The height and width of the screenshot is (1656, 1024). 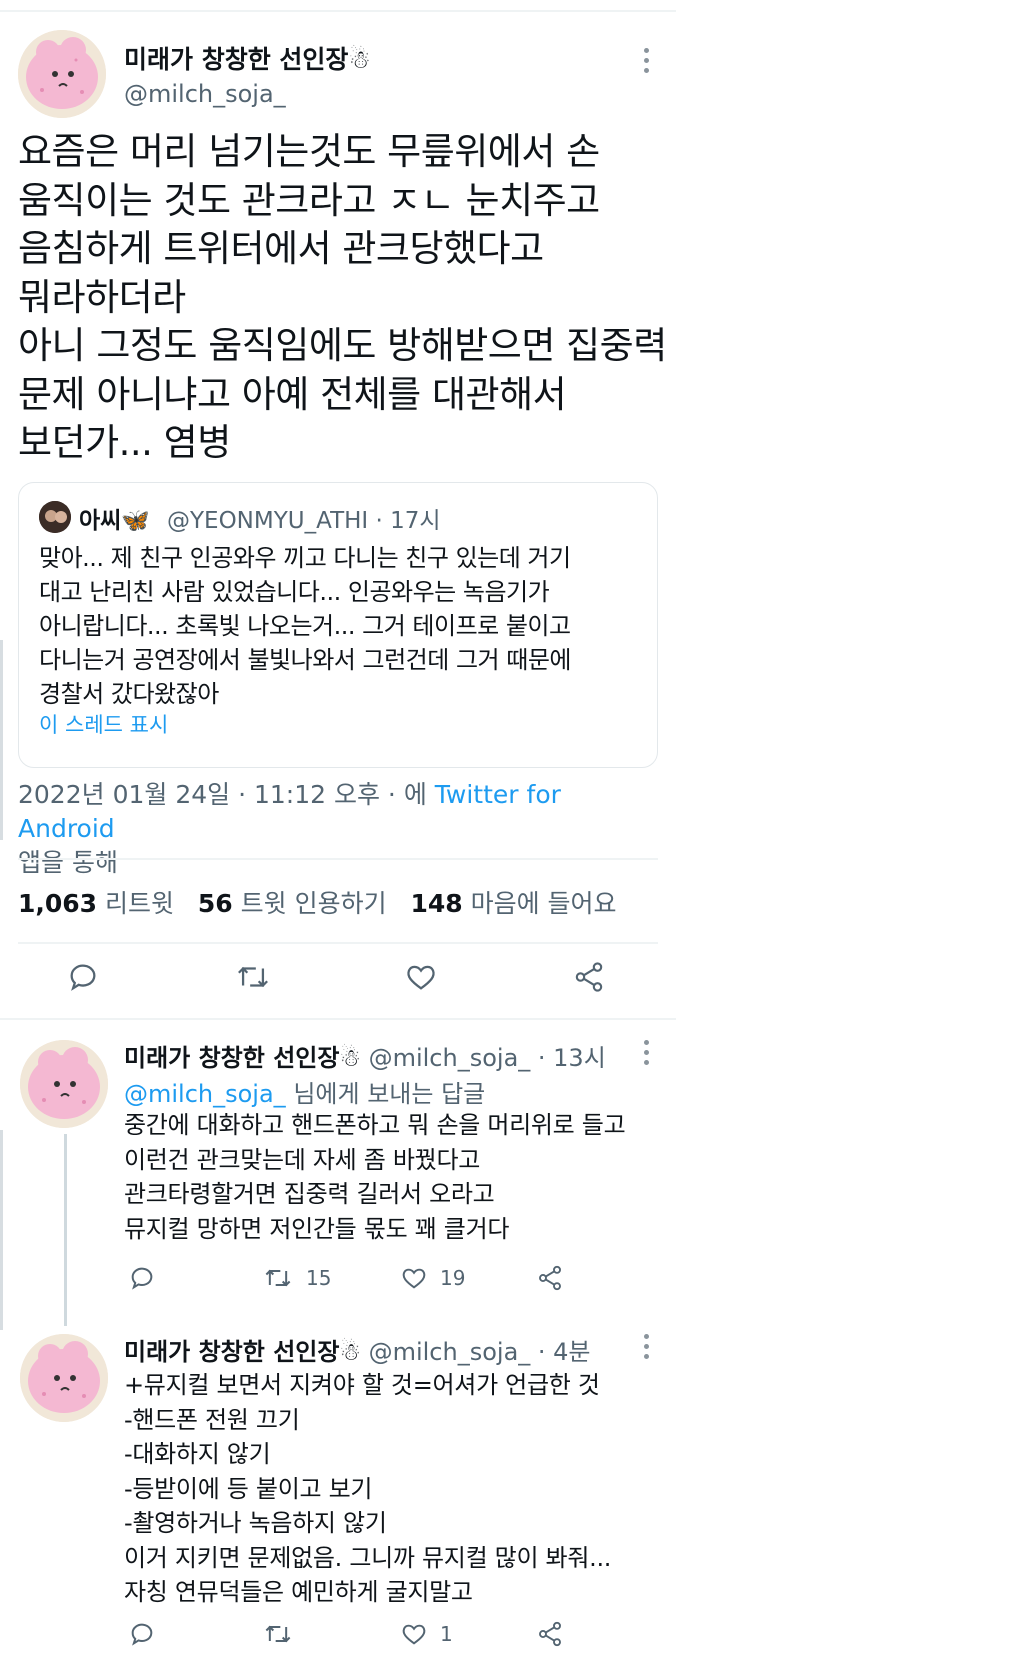 I want to click on quote-name: 아씨🦋, so click(x=114, y=521).